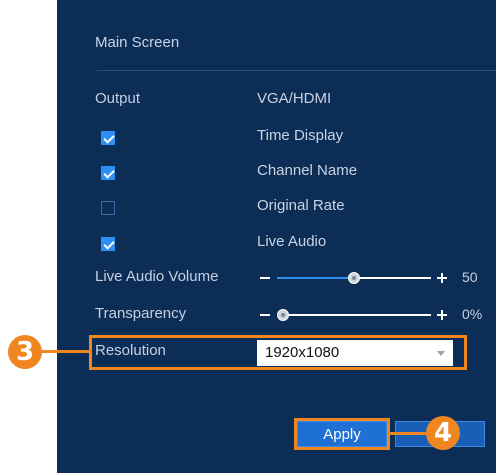  I want to click on callout-3-line, so click(65, 351).